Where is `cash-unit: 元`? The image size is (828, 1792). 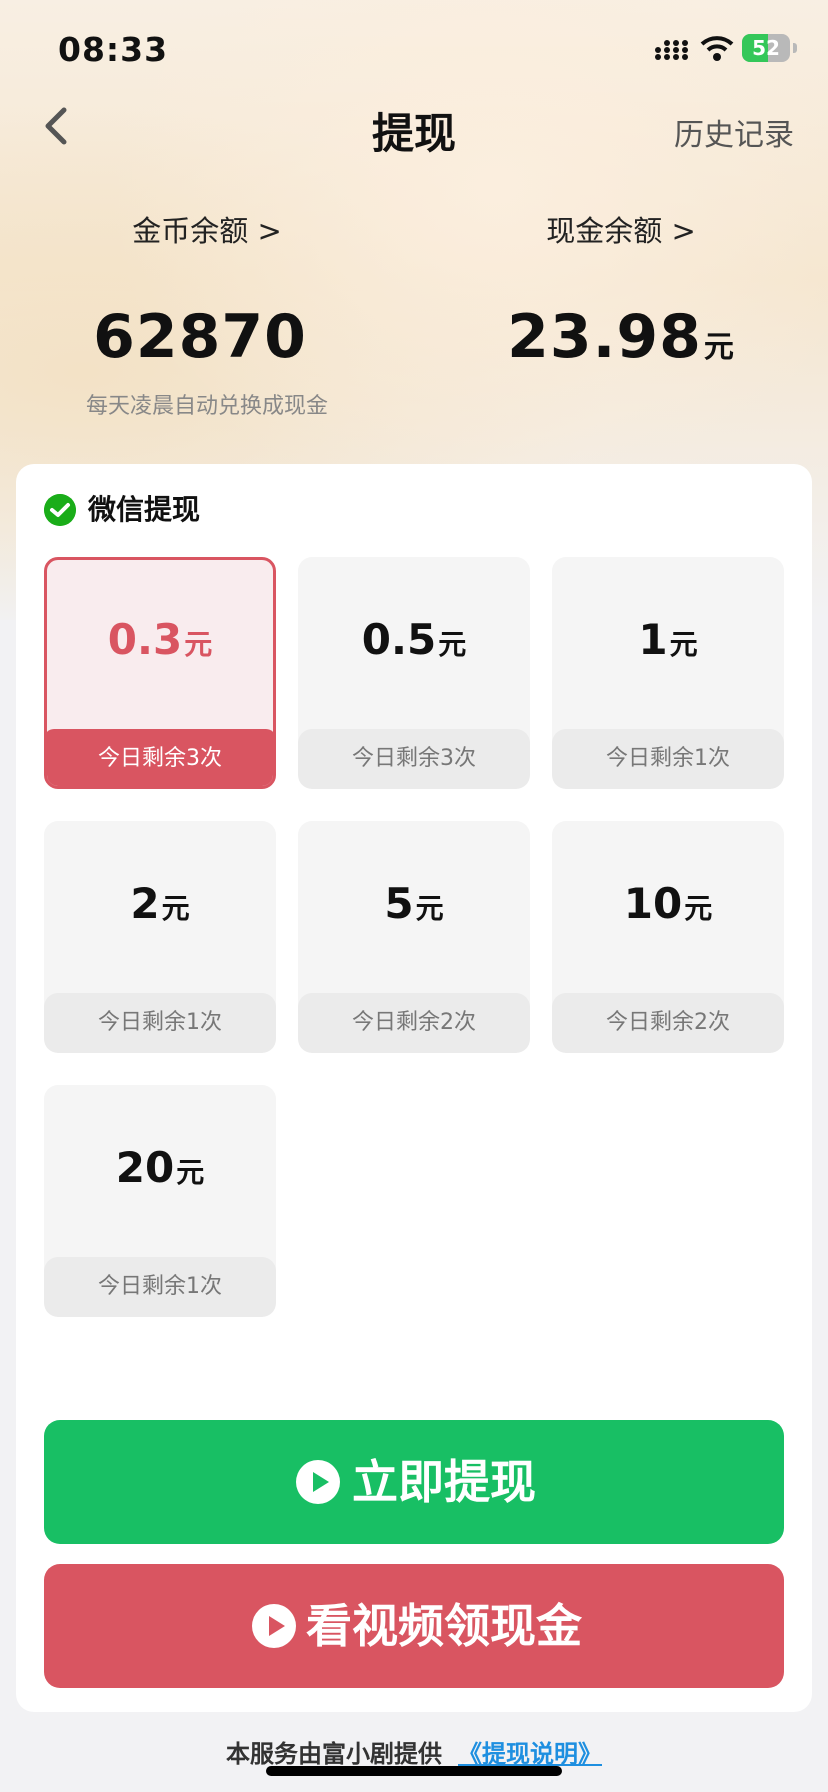
cash-unit: 元 is located at coordinates (719, 347).